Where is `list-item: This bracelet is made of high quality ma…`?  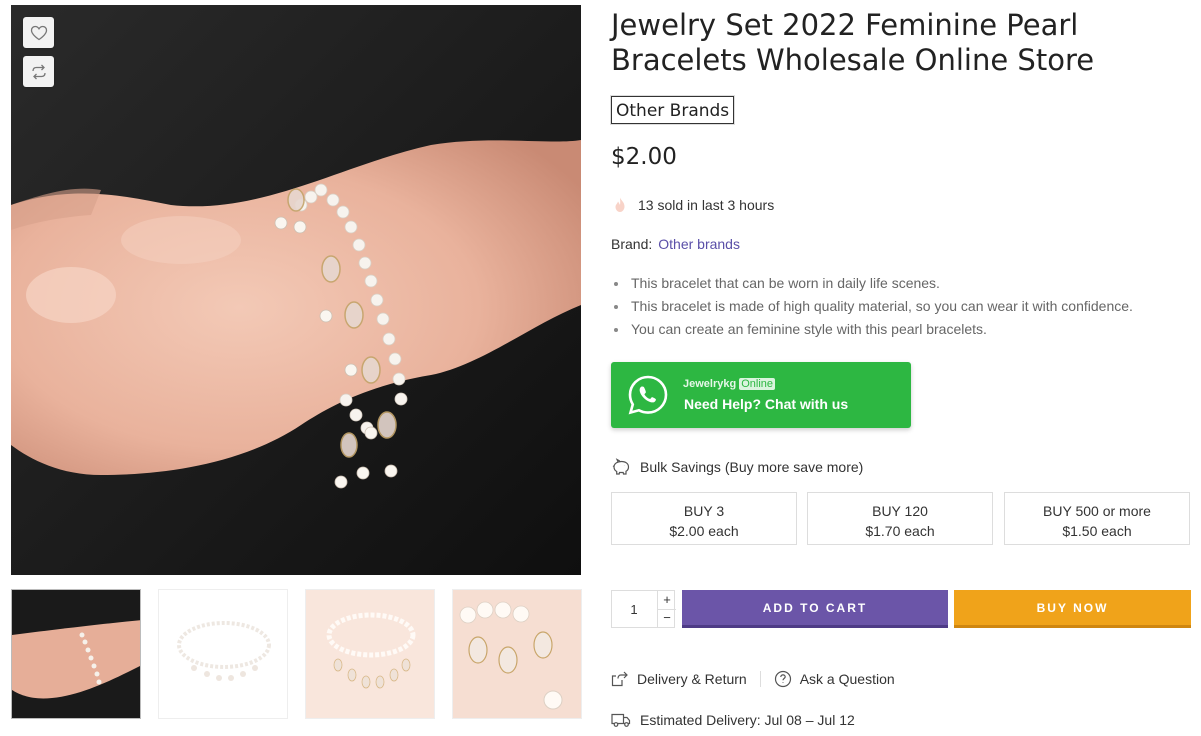
list-item: This bracelet is made of high quality ma… is located at coordinates (872, 306).